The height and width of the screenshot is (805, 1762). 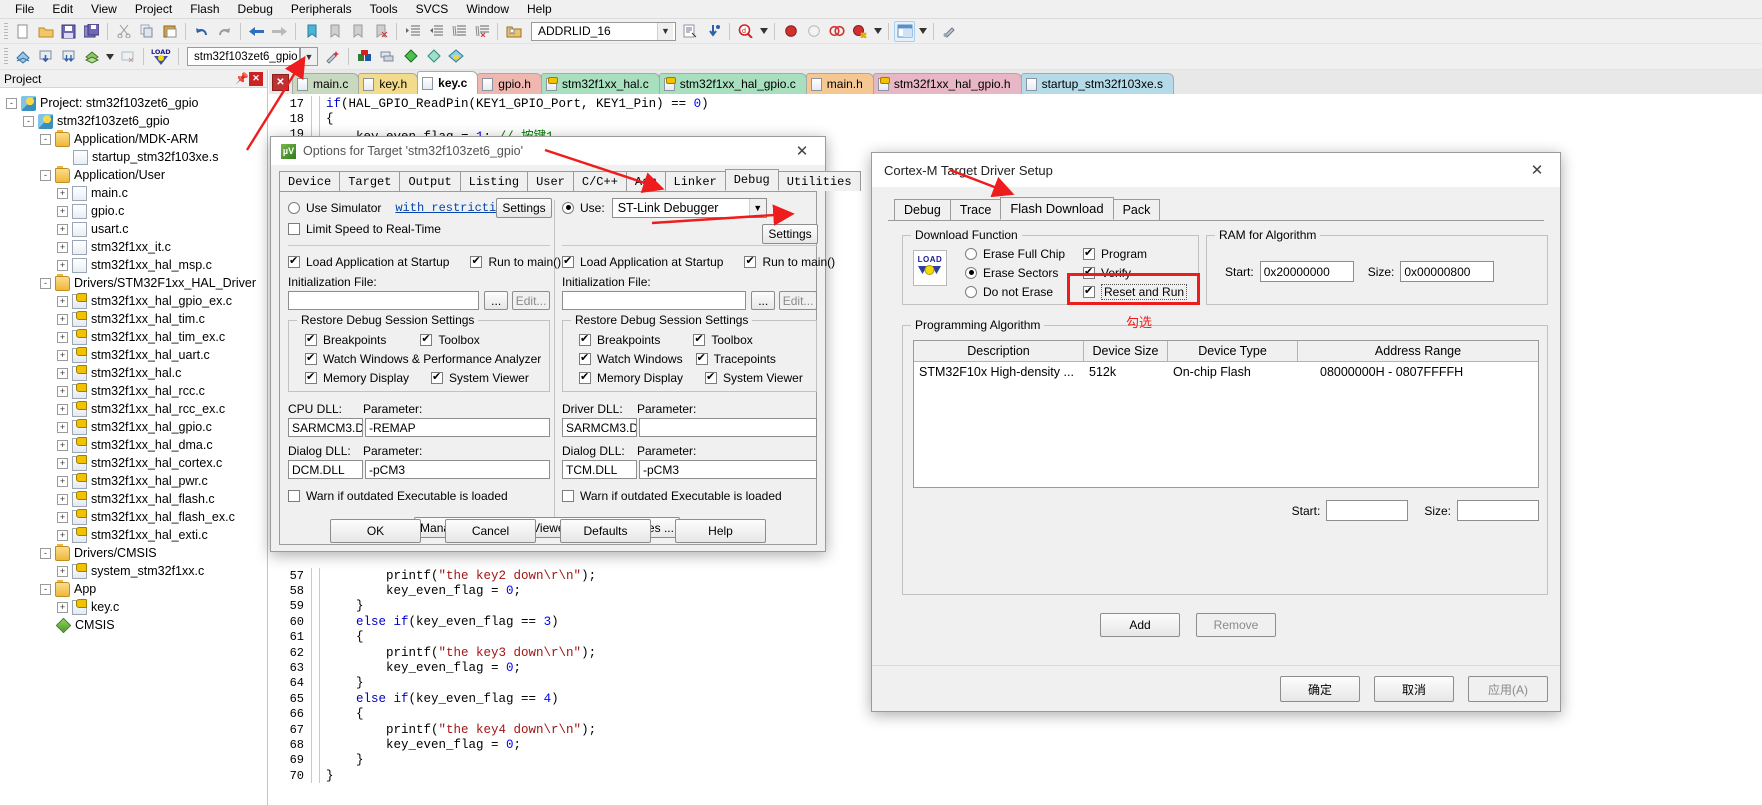 I want to click on window-layout-icon, so click(x=904, y=31).